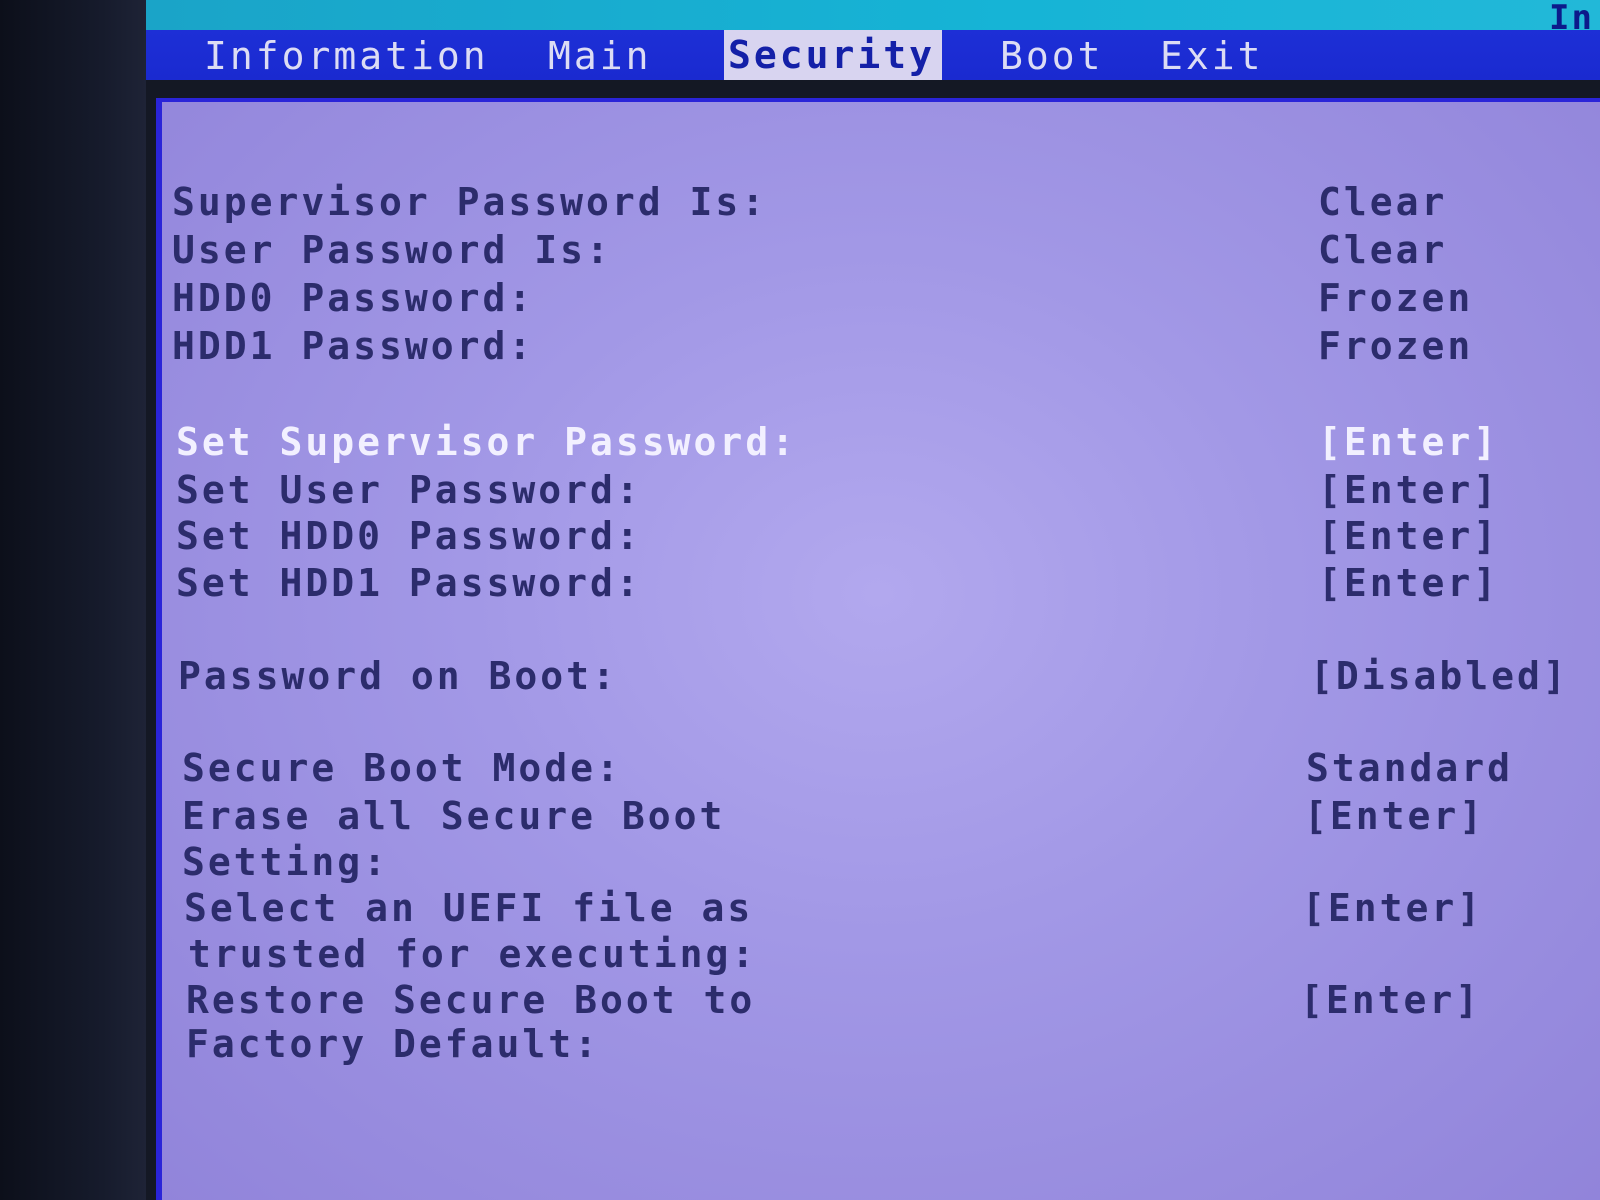 This screenshot has height=1200, width=1600. Describe the element at coordinates (392, 250) in the screenshot. I see `user-password-status-label: User Password Is:` at that location.